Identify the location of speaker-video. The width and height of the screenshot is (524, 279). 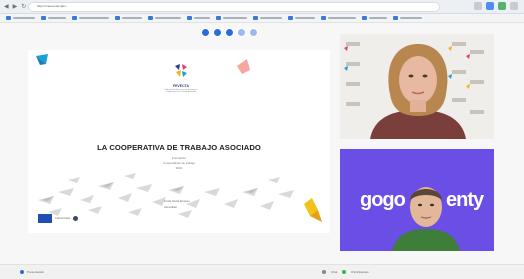
(417, 86).